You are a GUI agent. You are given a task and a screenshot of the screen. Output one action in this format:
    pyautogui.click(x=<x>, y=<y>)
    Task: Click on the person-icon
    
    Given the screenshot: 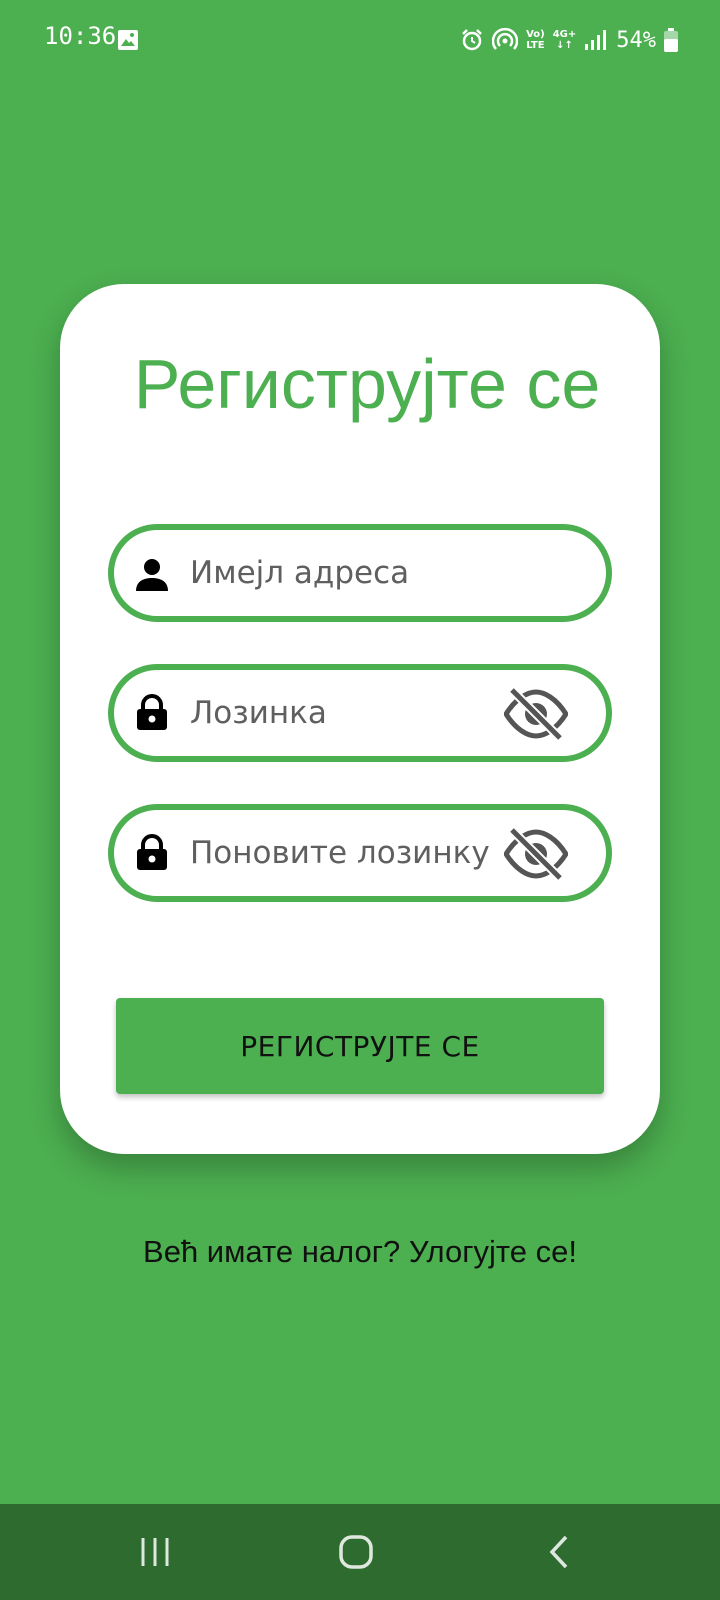 What is the action you would take?
    pyautogui.click(x=152, y=575)
    